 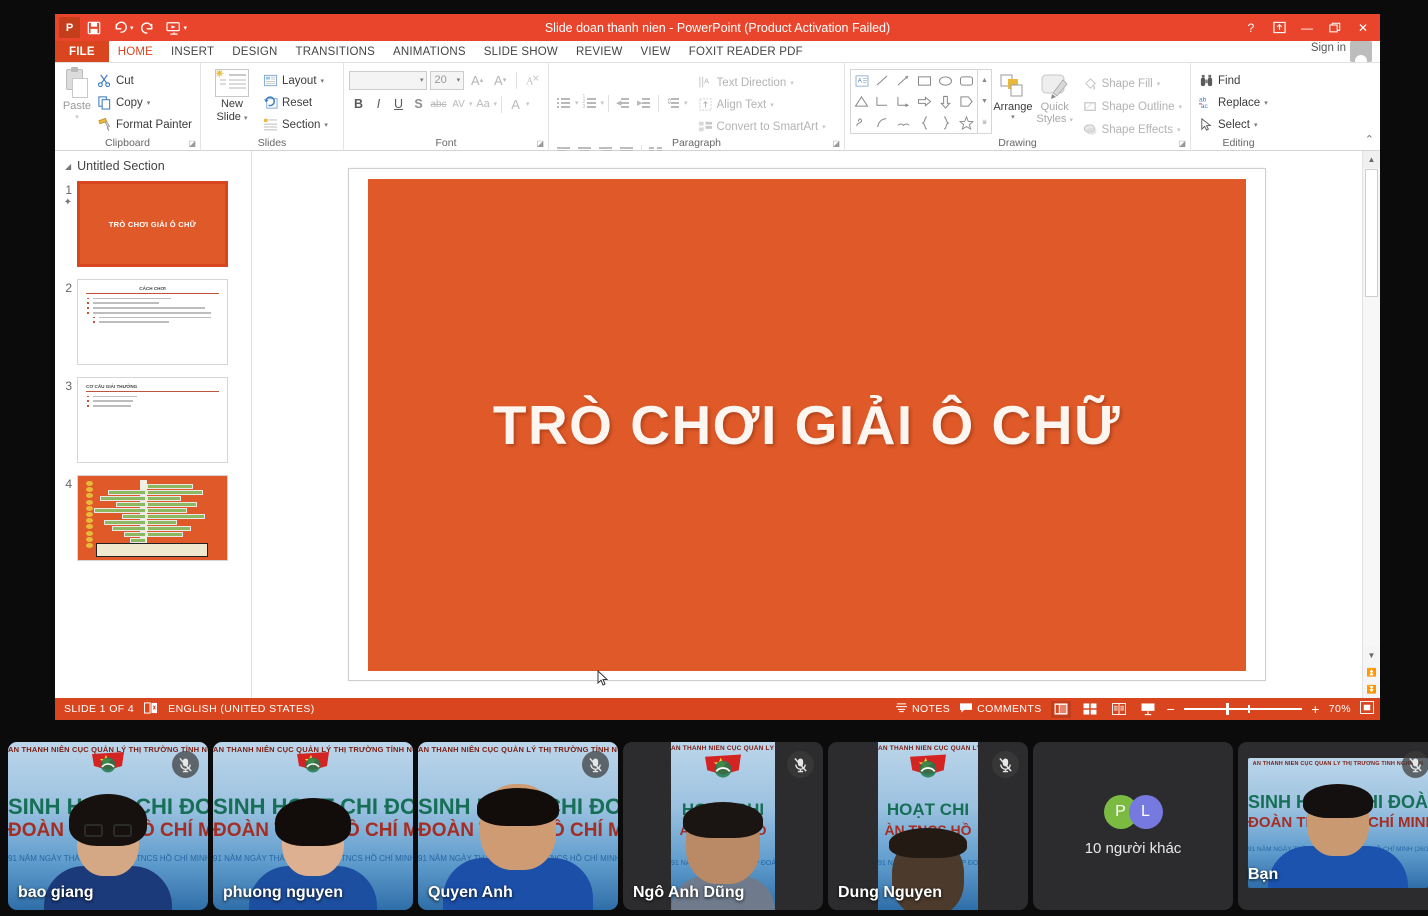 What do you see at coordinates (496, 104) in the screenshot?
I see `change-case-caret: ▾` at bounding box center [496, 104].